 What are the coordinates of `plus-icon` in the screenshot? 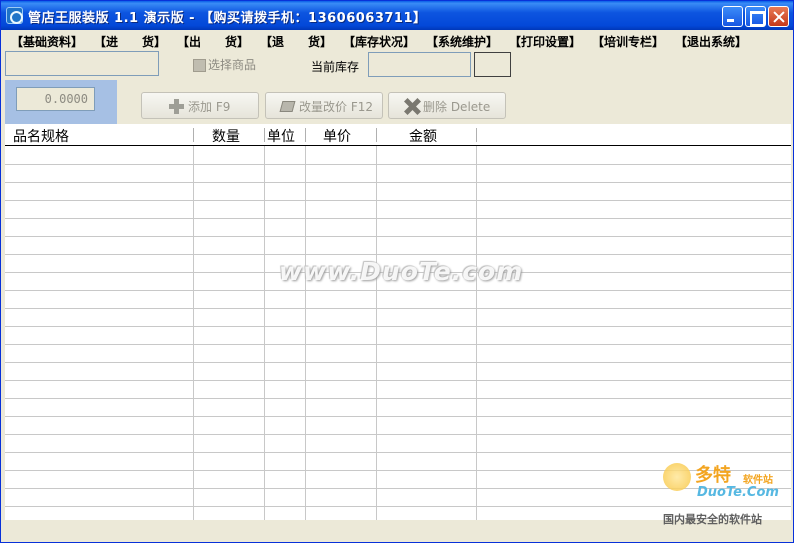 It's located at (176, 106).